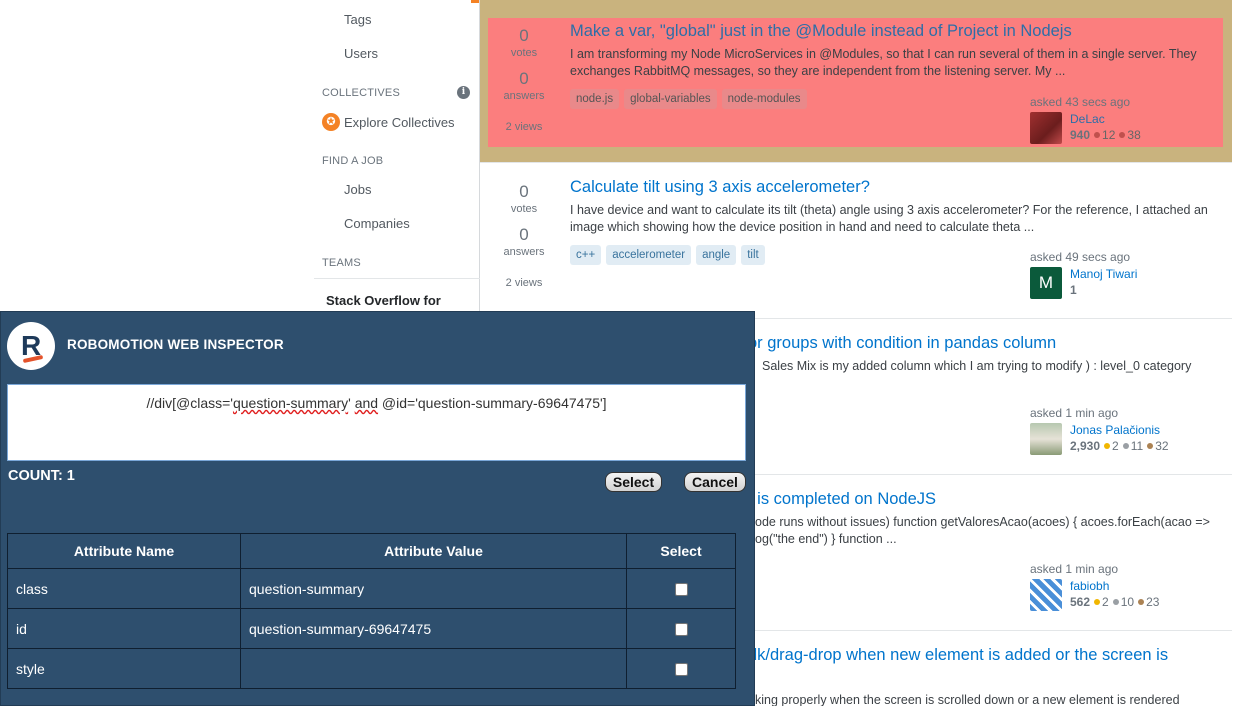  Describe the element at coordinates (189, 403) in the screenshot. I see `xpath-text: //div[@class='` at that location.